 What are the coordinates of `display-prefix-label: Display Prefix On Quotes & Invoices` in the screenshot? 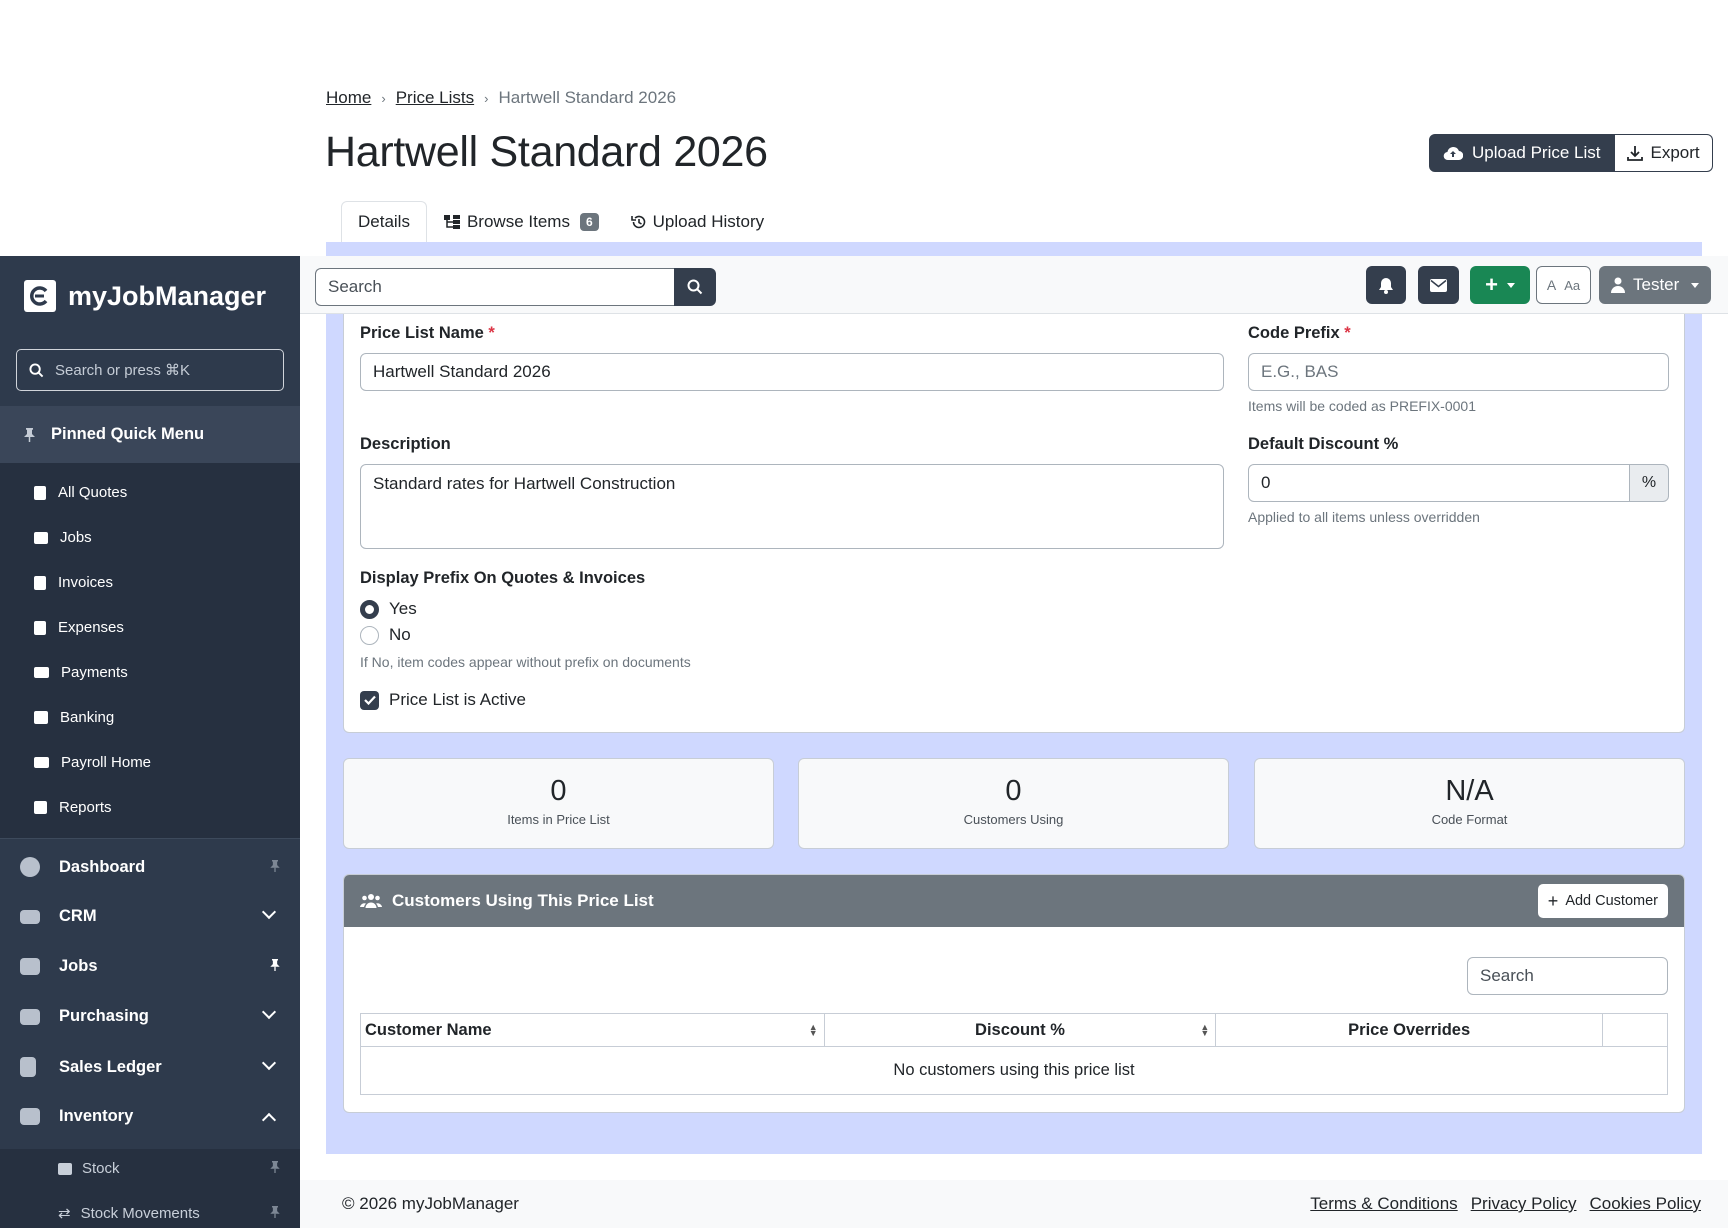 It's located at (503, 578).